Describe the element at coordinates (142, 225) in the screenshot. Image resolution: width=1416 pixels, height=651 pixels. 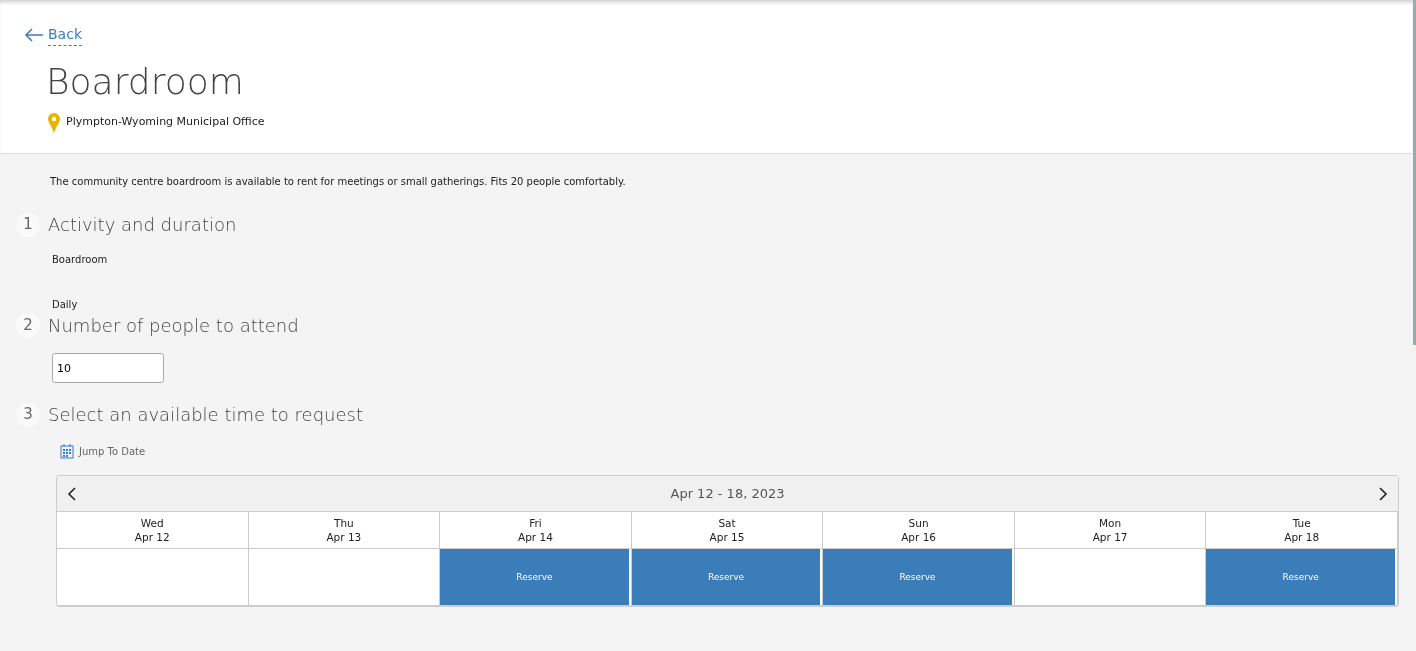
I see `step-heading: Activity and duration` at that location.